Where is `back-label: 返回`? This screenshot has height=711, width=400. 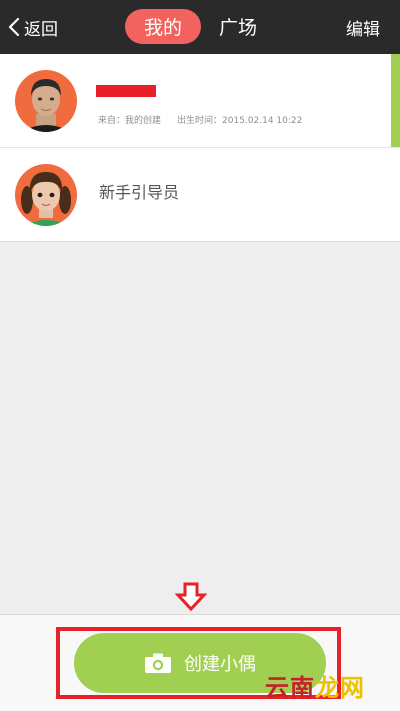 back-label: 返回 is located at coordinates (41, 29).